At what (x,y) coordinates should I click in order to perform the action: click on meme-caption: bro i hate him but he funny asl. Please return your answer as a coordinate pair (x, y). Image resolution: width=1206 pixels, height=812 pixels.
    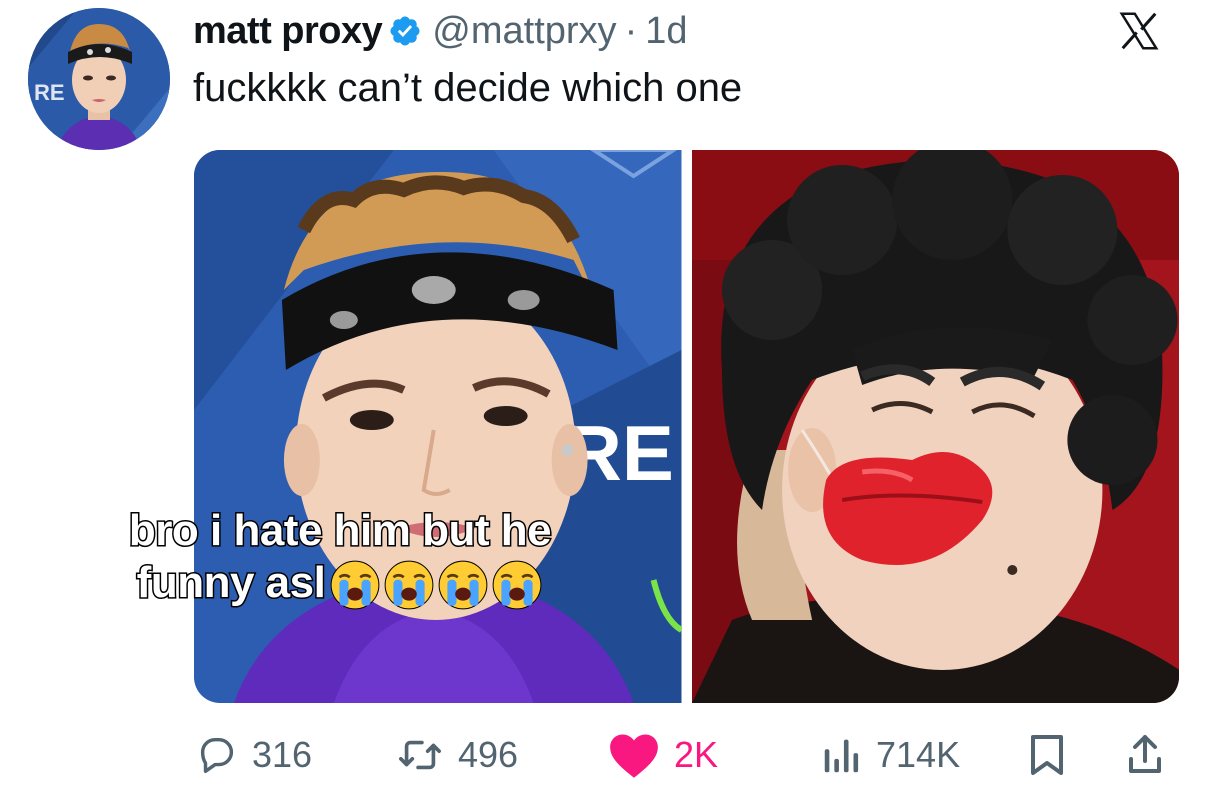
    Looking at the image, I should click on (340, 558).